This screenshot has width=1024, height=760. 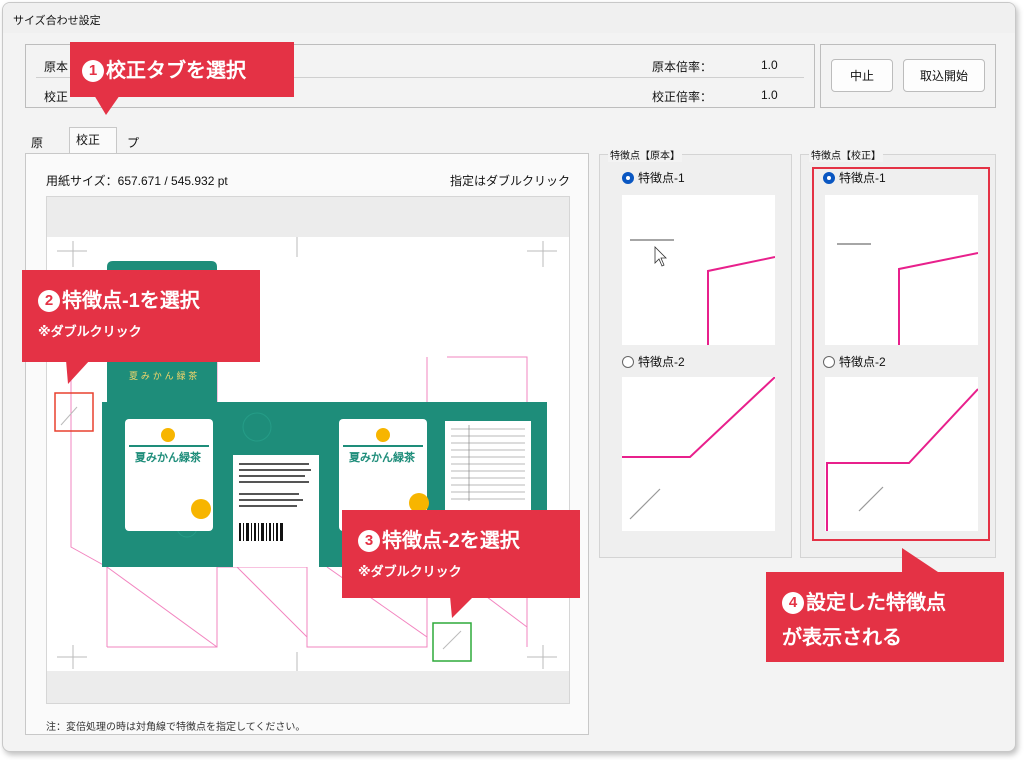 I want to click on tab-calibration: 校正, so click(x=93, y=140).